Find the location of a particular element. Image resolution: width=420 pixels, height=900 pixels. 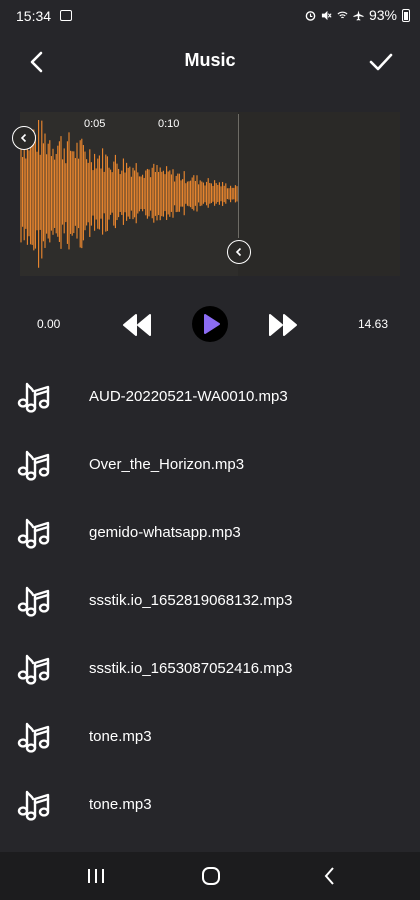

tick-label-5s: 0:05 is located at coordinates (95, 124).